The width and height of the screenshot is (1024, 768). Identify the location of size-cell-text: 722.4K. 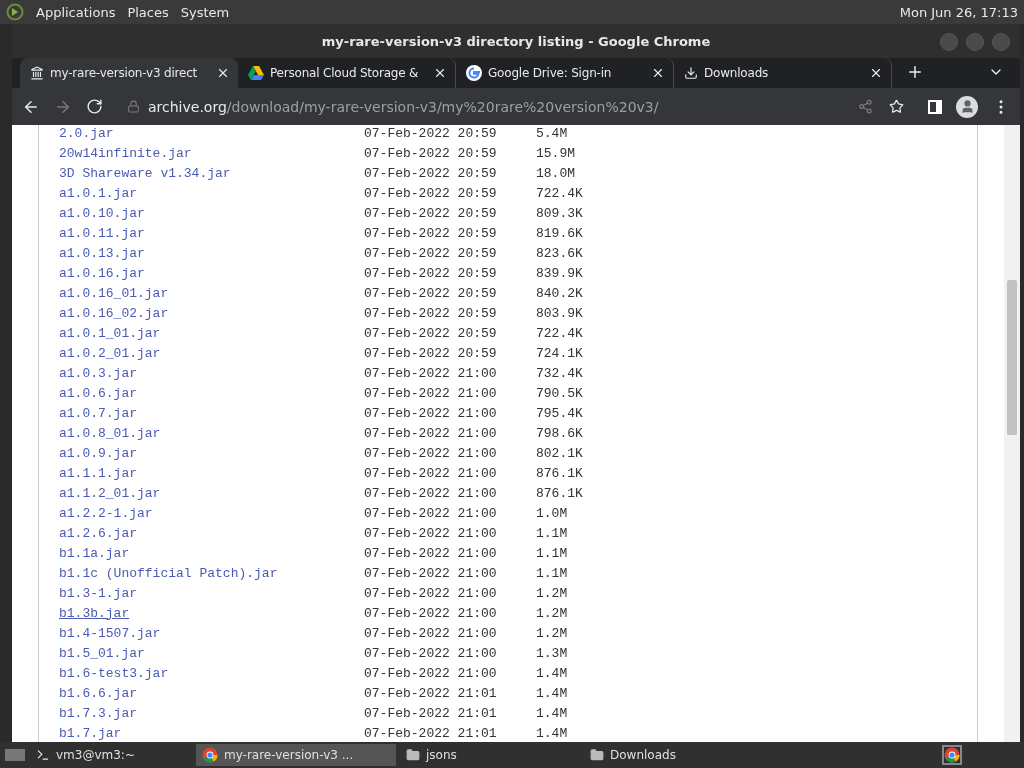
(560, 193).